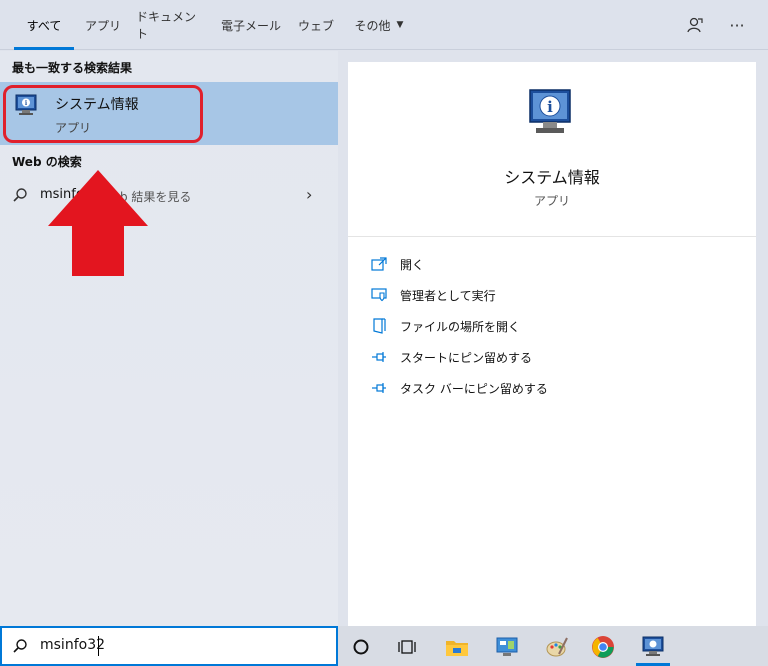  What do you see at coordinates (379, 295) in the screenshot?
I see `shield-icon` at bounding box center [379, 295].